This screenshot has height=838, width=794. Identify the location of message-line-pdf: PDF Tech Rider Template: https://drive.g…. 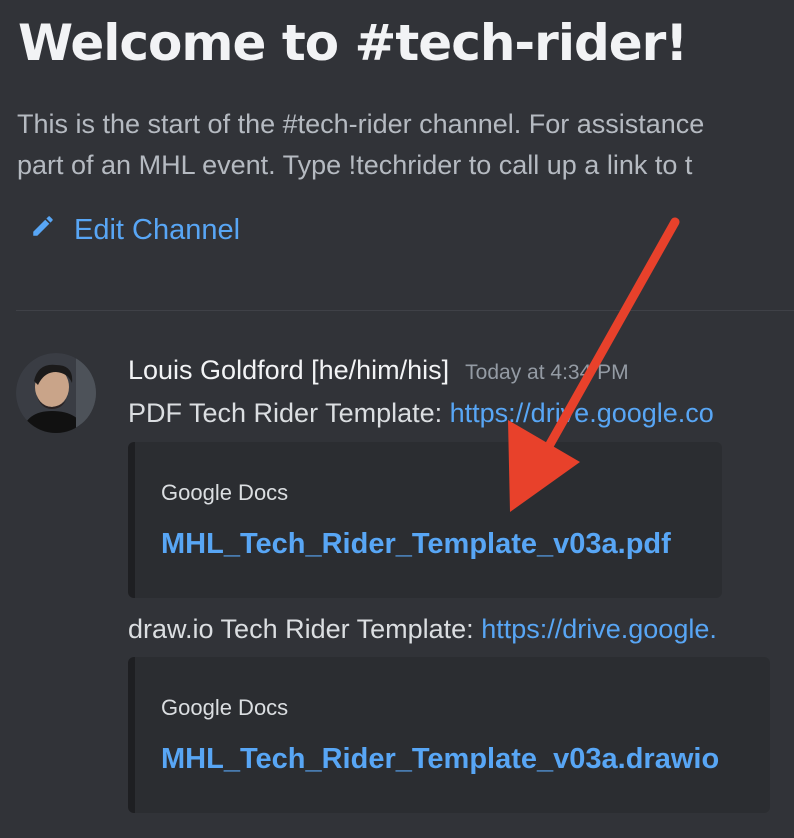
(421, 413).